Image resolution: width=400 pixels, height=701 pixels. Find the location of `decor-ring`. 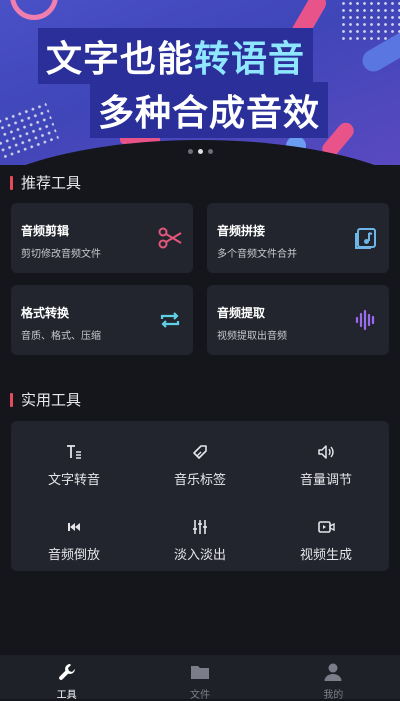

decor-ring is located at coordinates (34, 10).